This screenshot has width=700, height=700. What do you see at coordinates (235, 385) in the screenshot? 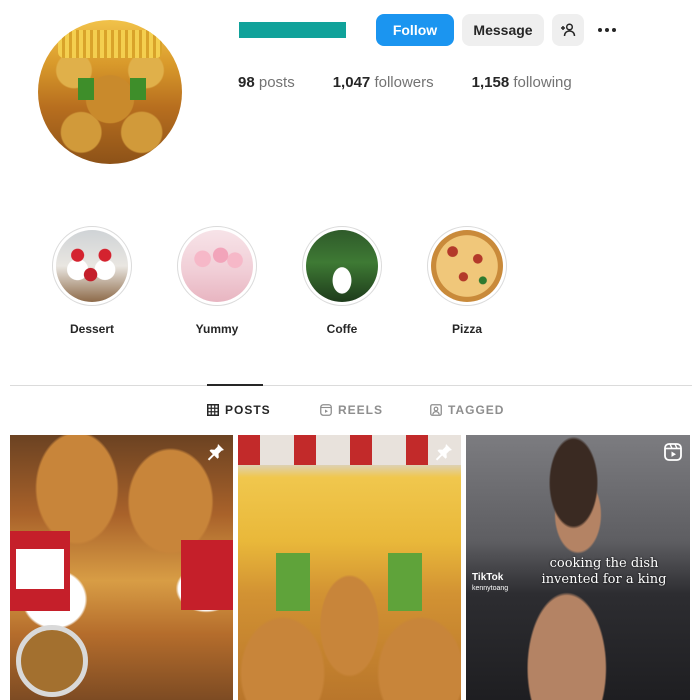
I see `active-tab-indicator` at bounding box center [235, 385].